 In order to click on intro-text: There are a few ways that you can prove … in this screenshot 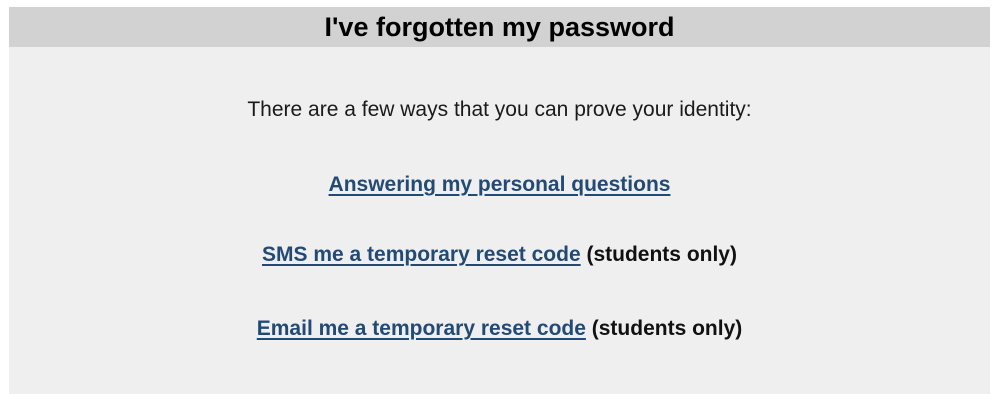, I will do `click(499, 109)`.